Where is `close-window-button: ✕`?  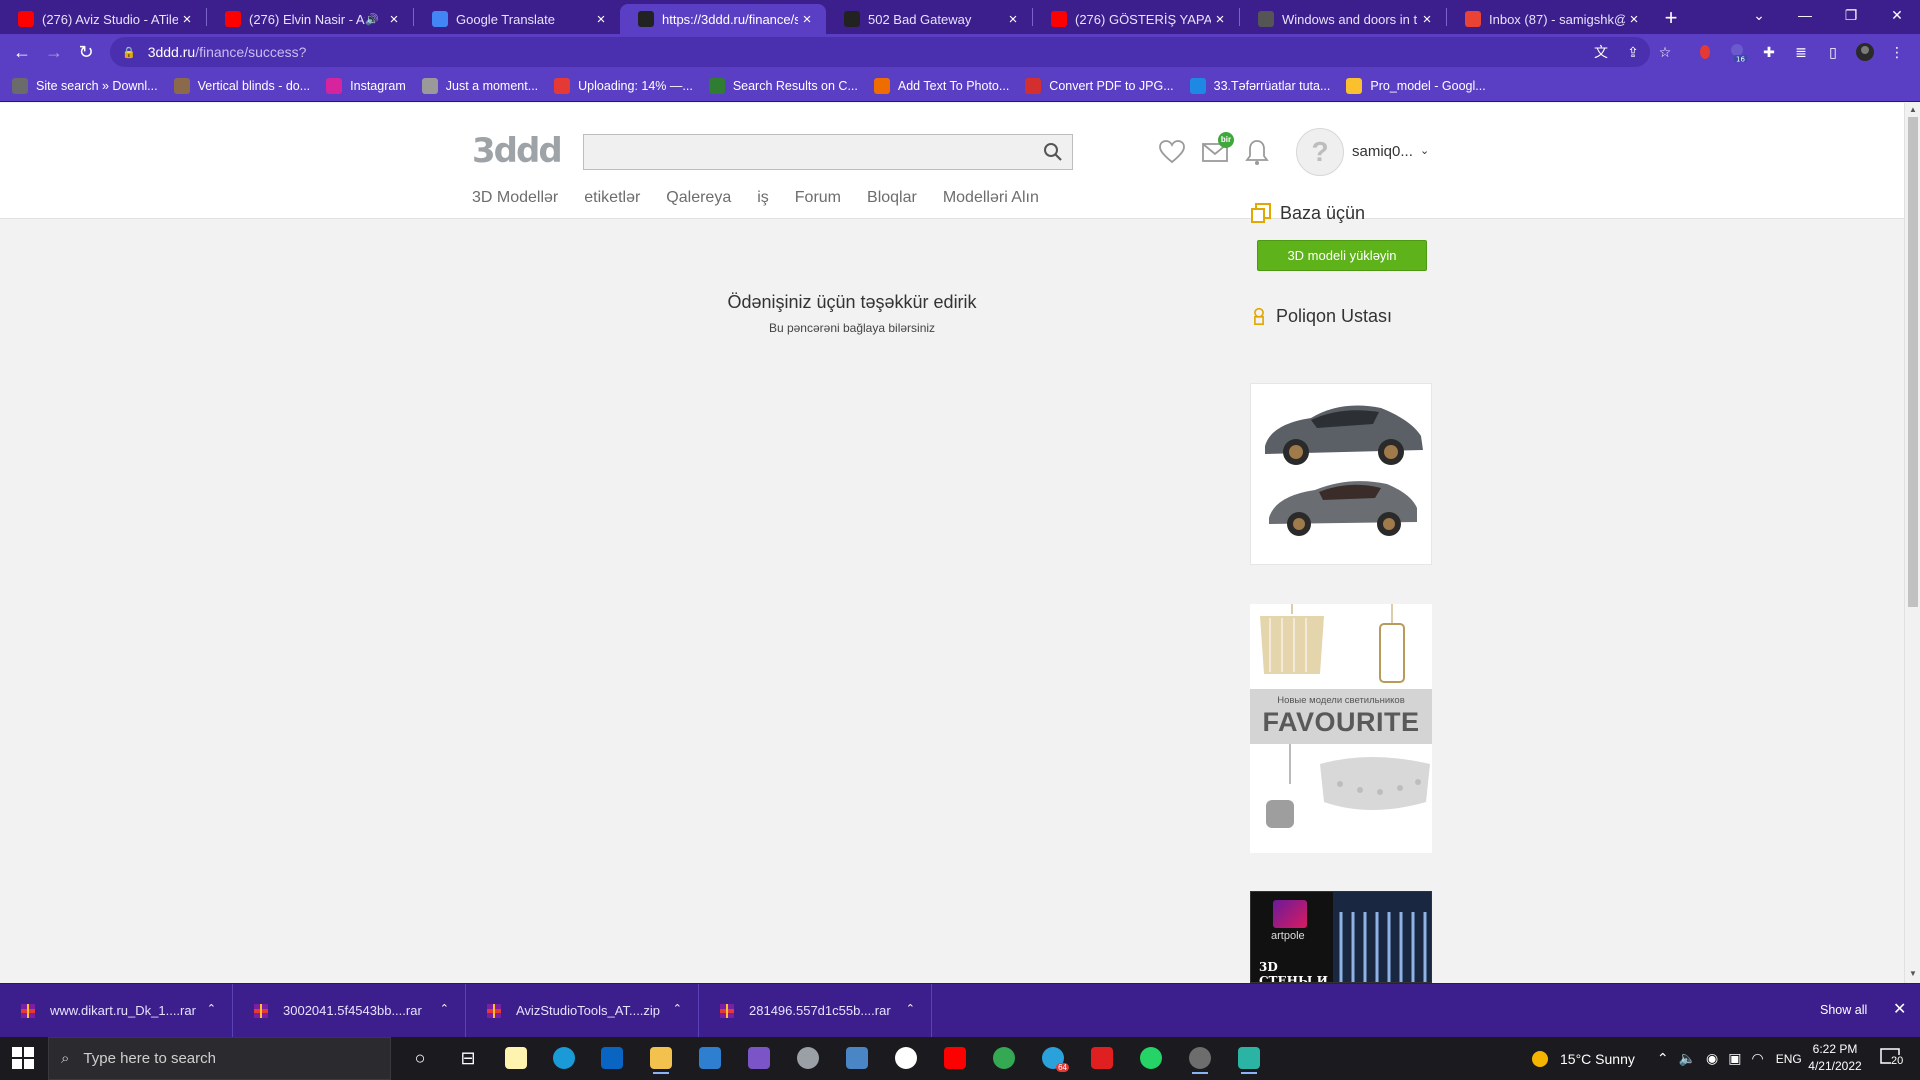 close-window-button: ✕ is located at coordinates (1897, 15).